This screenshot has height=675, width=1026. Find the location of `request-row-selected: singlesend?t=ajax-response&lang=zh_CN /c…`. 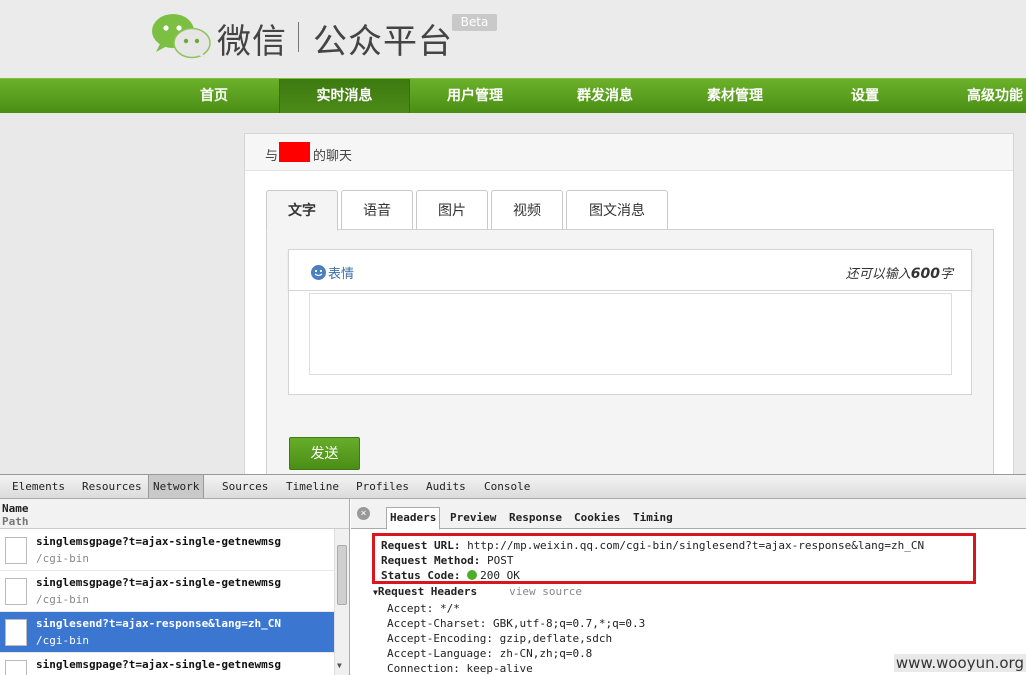

request-row-selected: singlesend?t=ajax-response&lang=zh_CN /c… is located at coordinates (167, 632).